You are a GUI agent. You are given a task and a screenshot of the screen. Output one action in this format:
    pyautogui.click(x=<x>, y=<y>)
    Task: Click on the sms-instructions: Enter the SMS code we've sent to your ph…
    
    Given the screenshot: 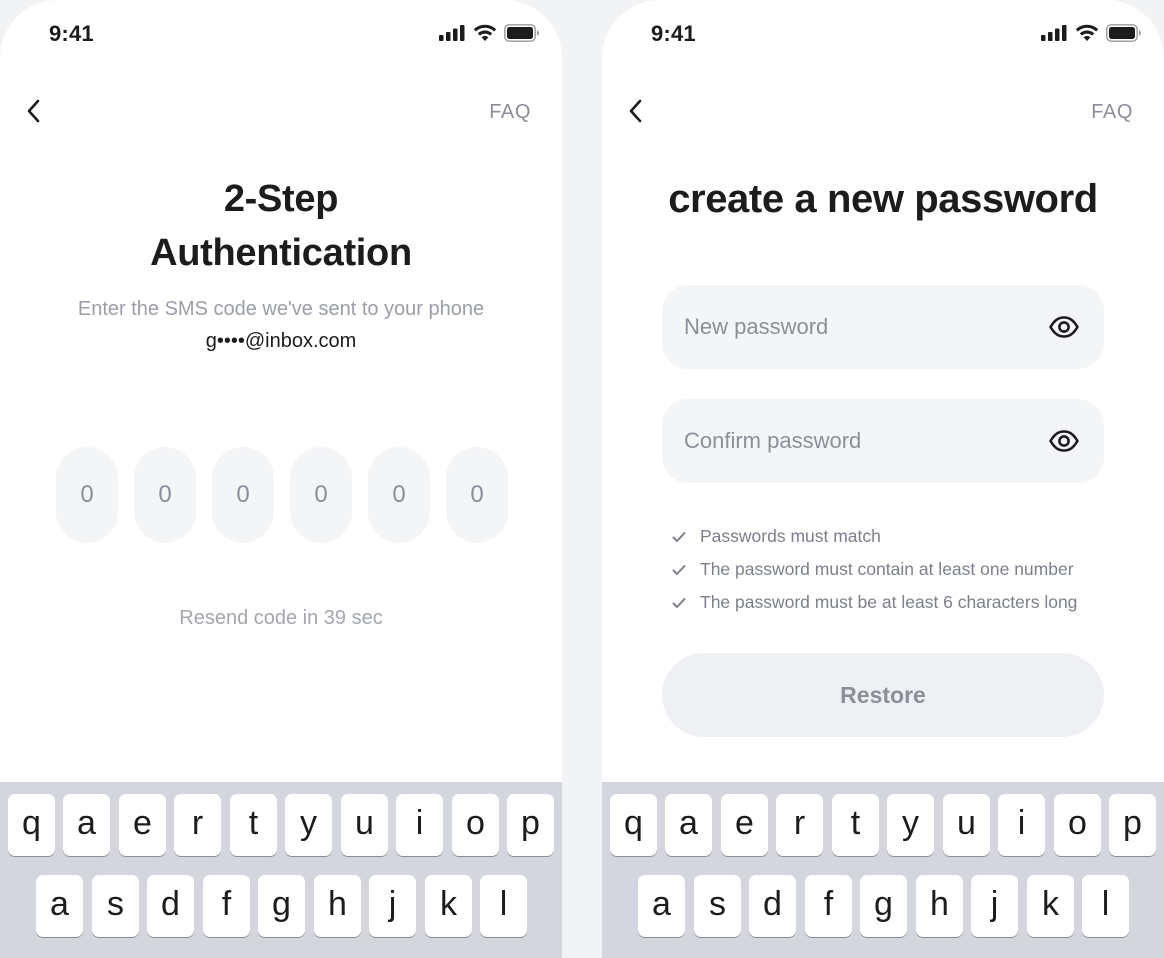 What is the action you would take?
    pyautogui.click(x=281, y=309)
    